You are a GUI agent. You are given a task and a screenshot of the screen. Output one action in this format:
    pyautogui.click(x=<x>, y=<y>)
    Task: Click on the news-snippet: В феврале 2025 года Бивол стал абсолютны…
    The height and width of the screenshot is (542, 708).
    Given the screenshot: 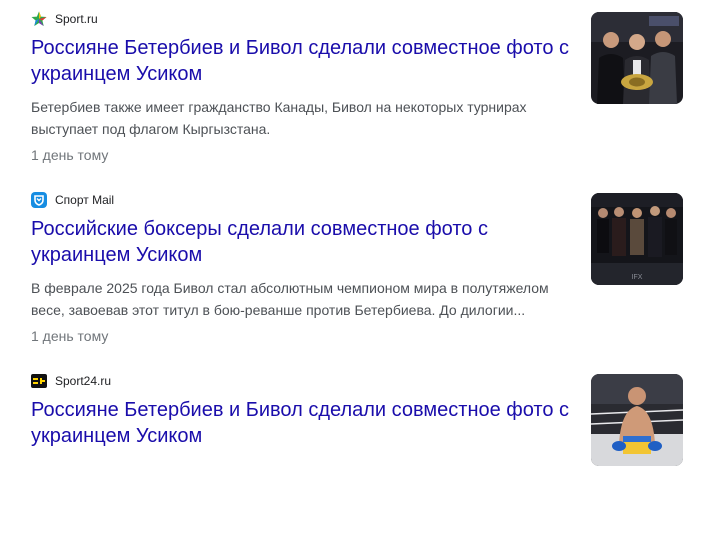 What is the action you would take?
    pyautogui.click(x=290, y=299)
    